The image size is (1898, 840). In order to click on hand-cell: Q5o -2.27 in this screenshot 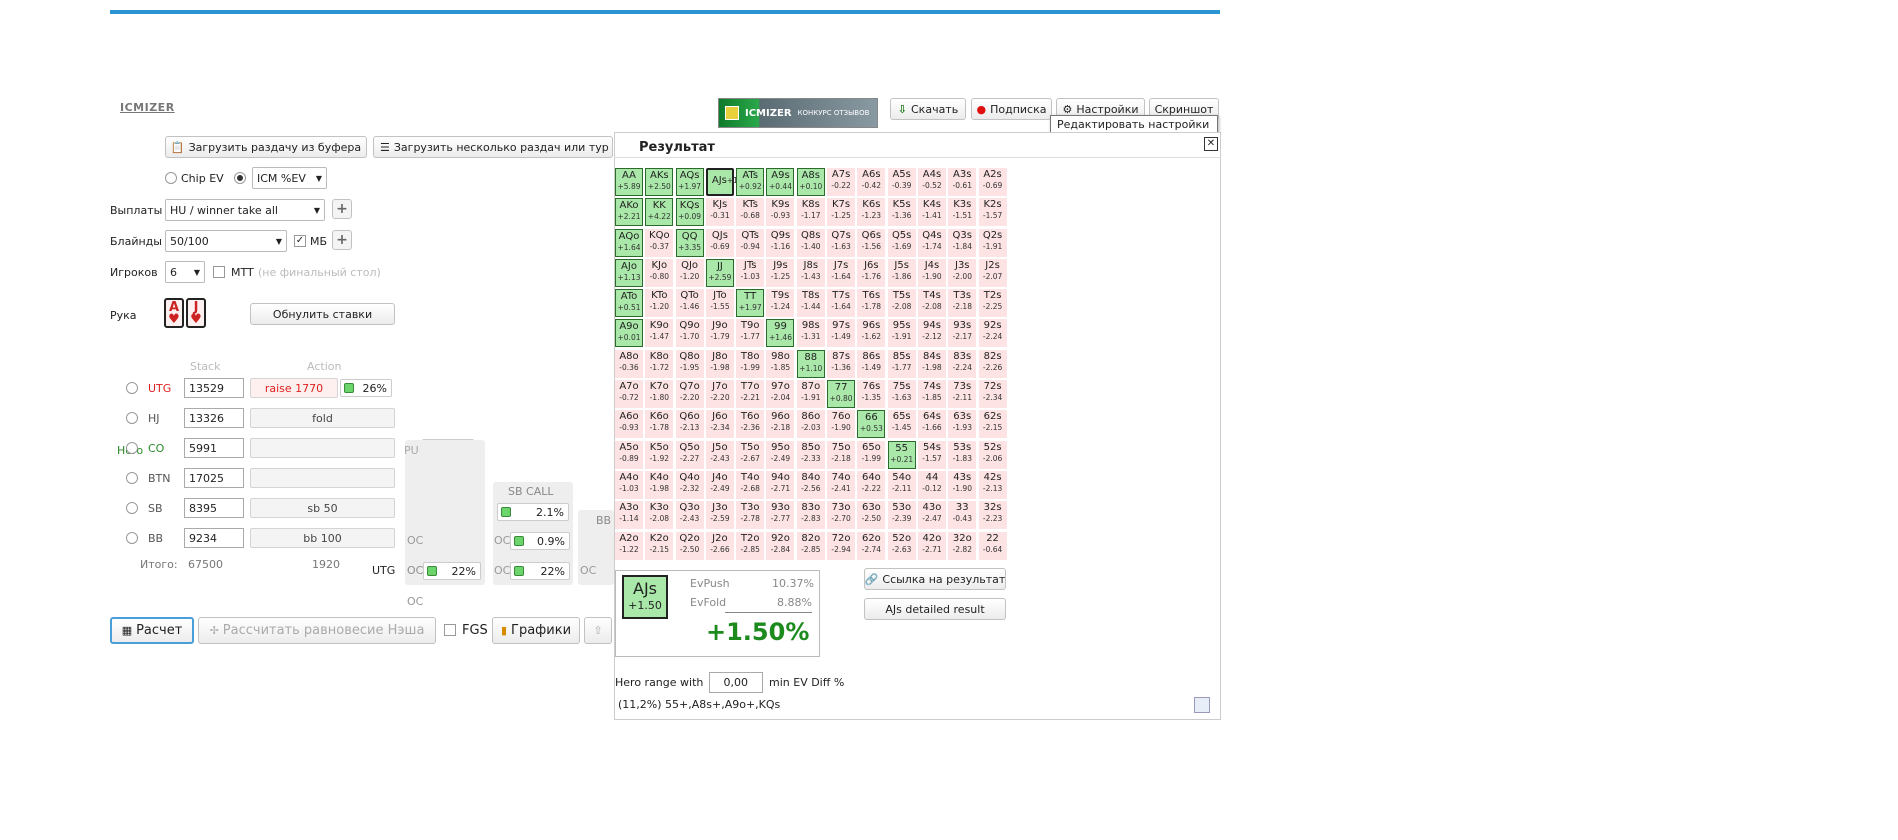, I will do `click(689, 454)`.